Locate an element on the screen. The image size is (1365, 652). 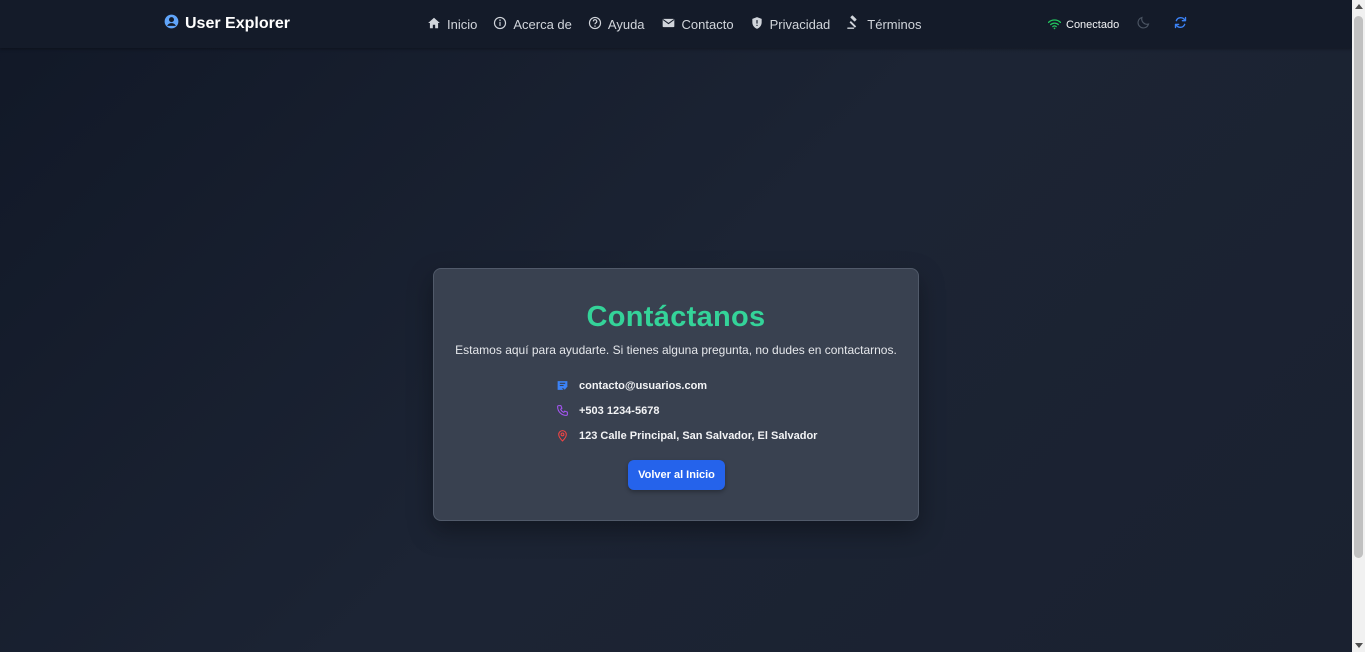
connection-status: Conectado is located at coordinates (1083, 25).